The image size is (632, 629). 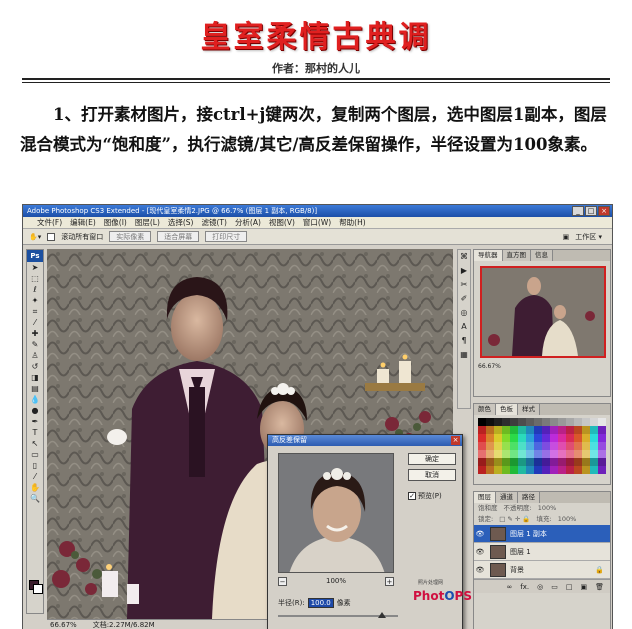 I want to click on eraser-tool-icon: ◨, so click(x=35, y=377).